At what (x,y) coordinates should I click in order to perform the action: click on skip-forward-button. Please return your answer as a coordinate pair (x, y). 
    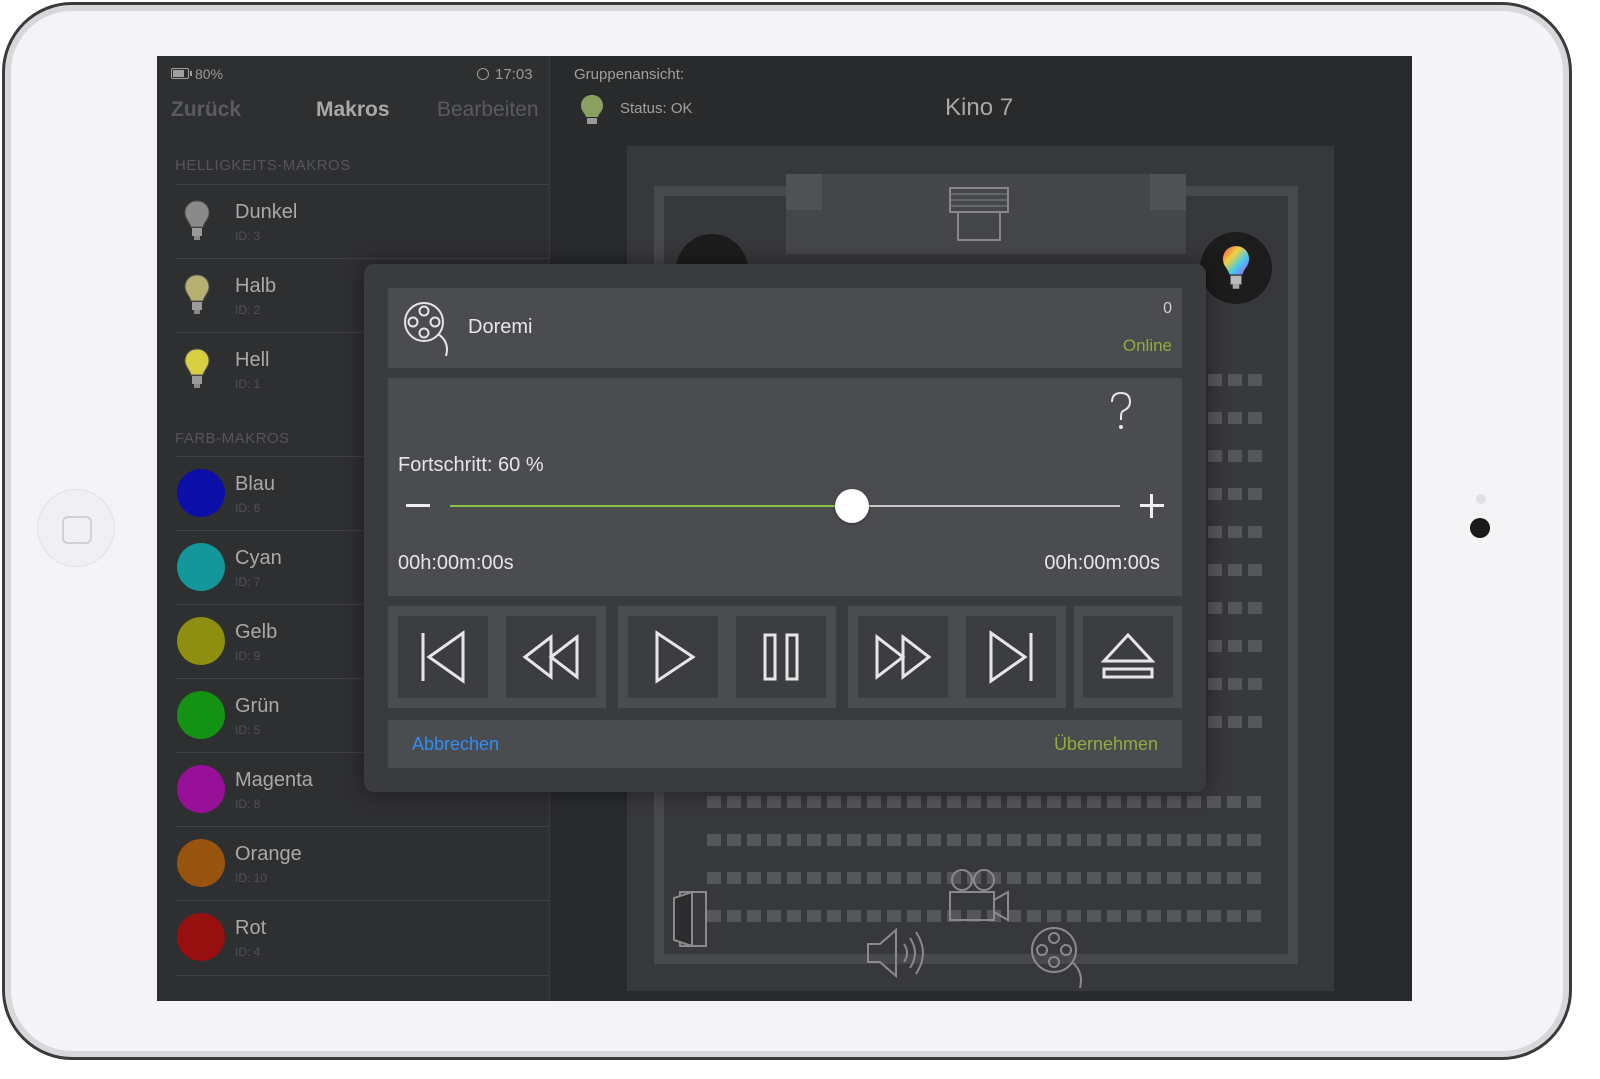
    Looking at the image, I should click on (1011, 657).